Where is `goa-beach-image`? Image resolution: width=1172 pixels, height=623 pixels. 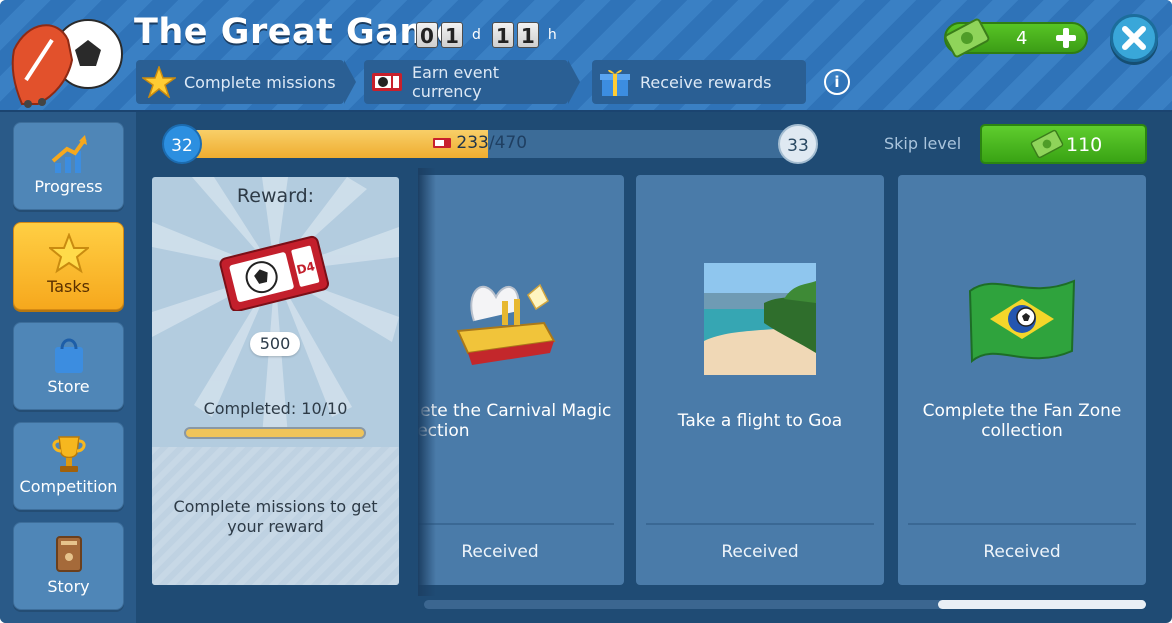
goa-beach-image is located at coordinates (760, 319).